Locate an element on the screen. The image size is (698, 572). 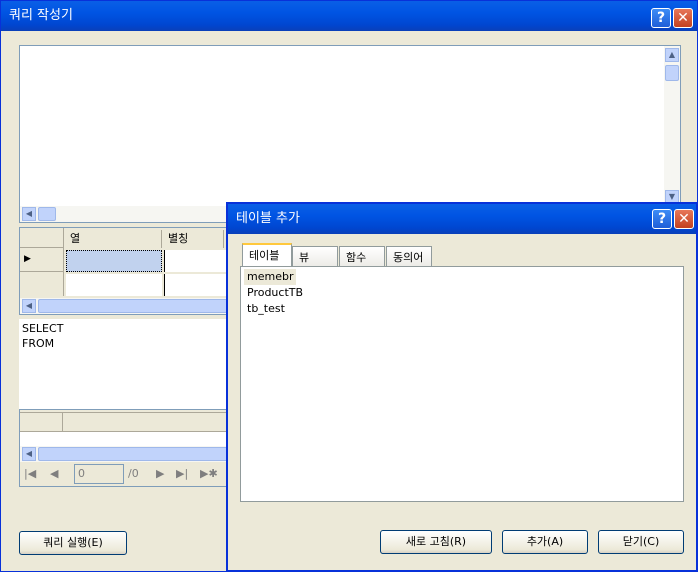
tab-tables: 테이블 is located at coordinates (267, 254).